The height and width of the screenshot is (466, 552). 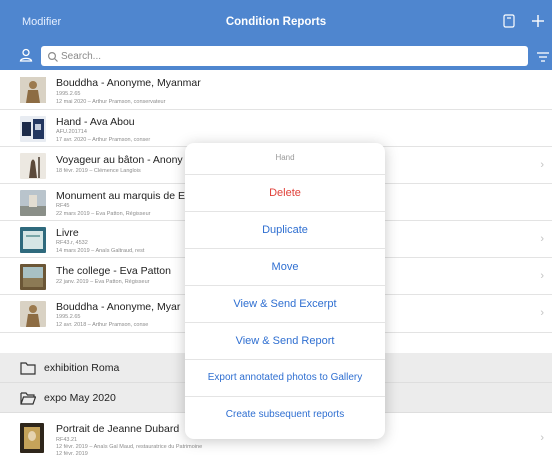 What do you see at coordinates (120, 196) in the screenshot?
I see `item-title: Monument au marquis de E` at bounding box center [120, 196].